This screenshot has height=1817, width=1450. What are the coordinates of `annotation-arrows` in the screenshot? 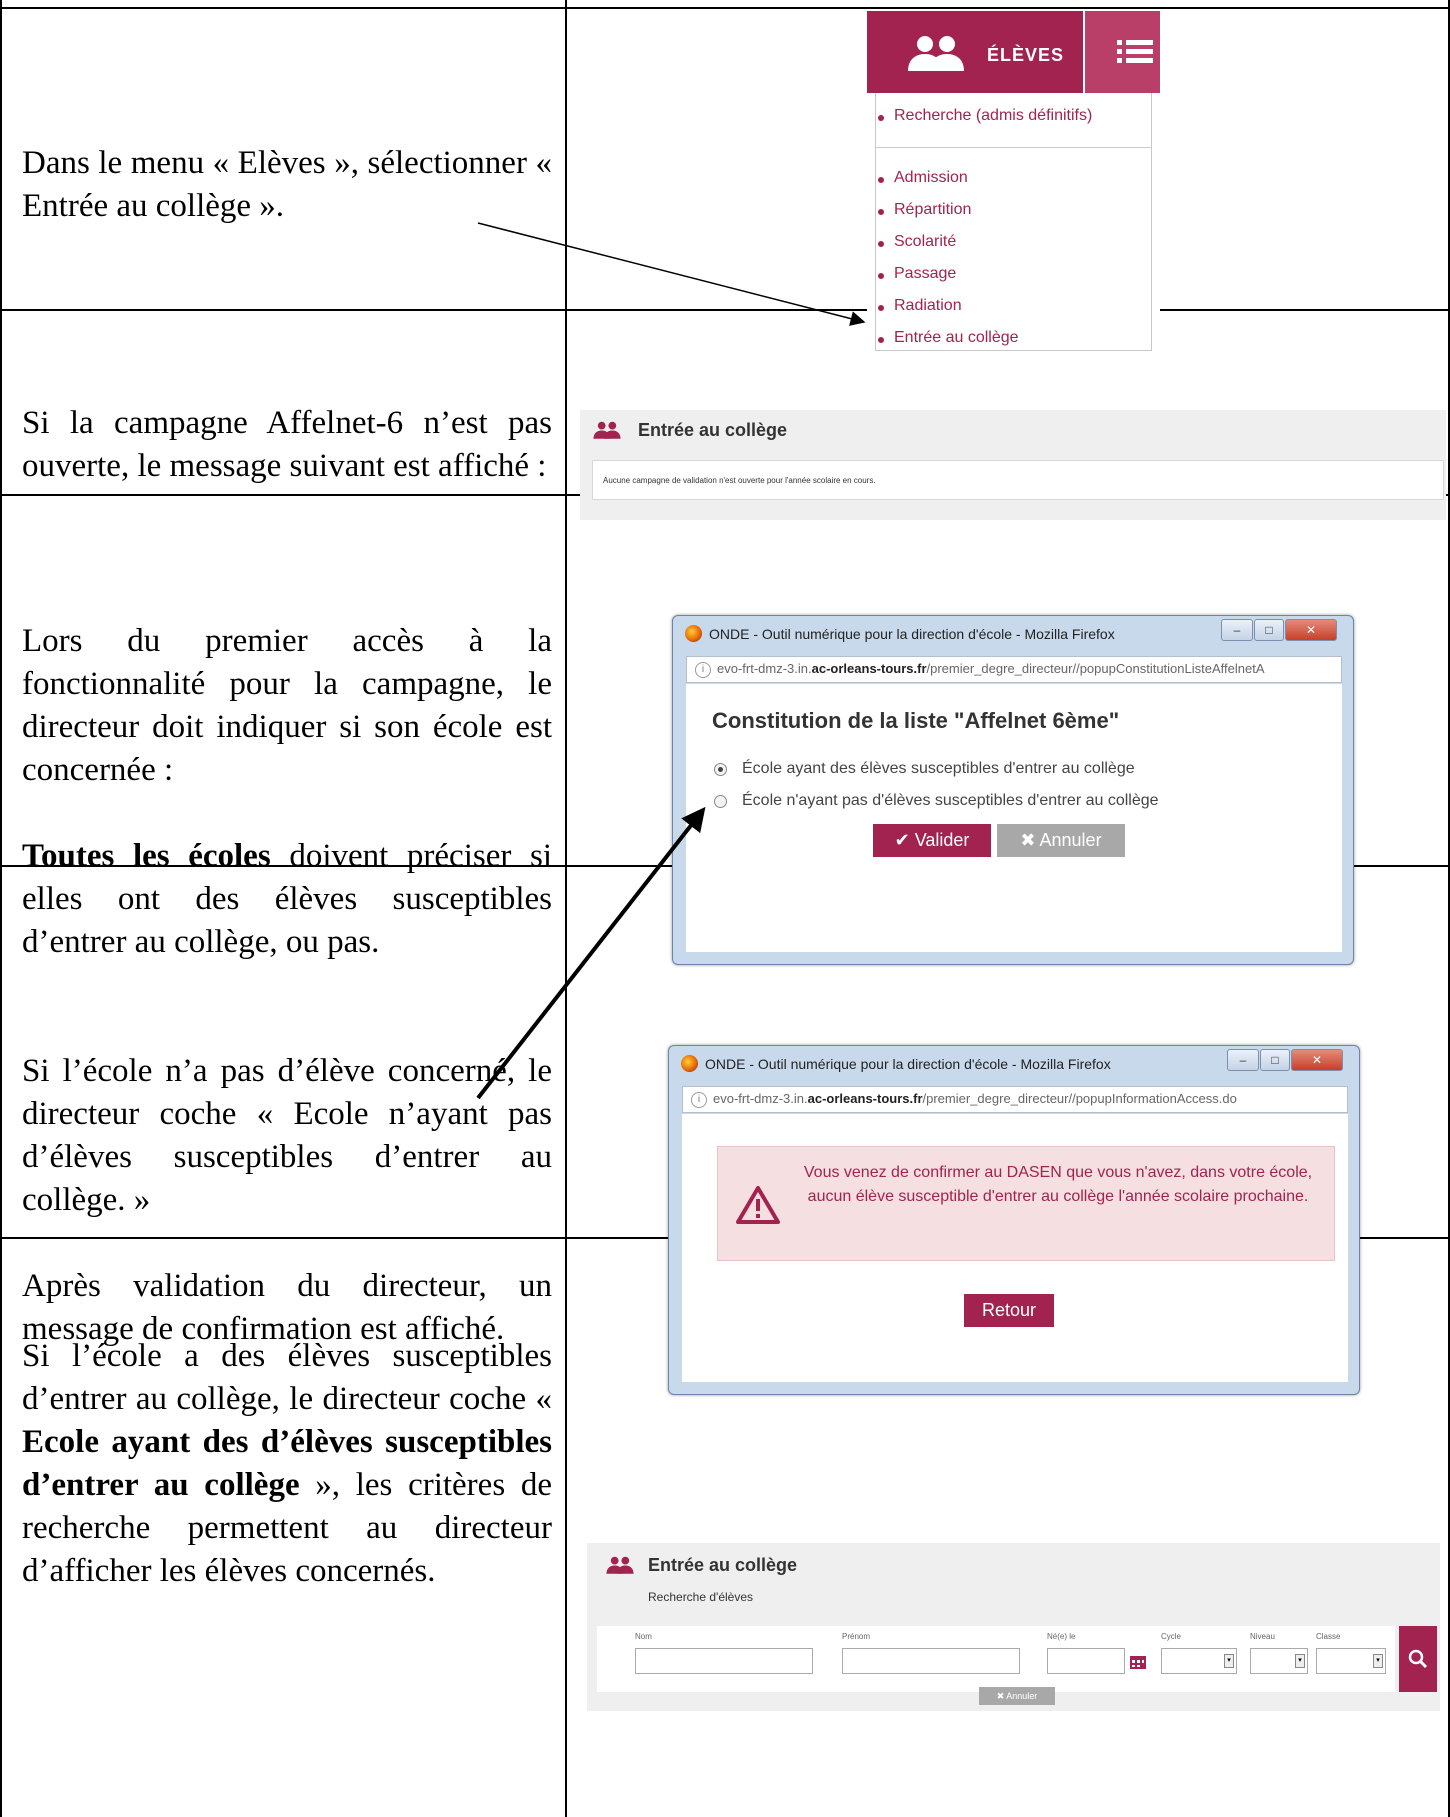 It's located at (671, 661).